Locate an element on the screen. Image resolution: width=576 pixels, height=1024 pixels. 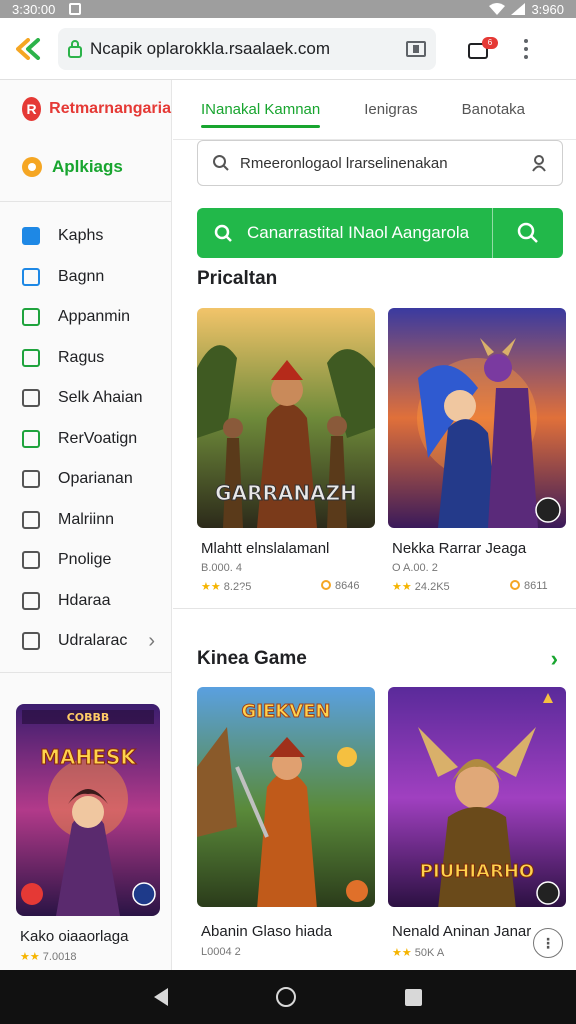
sidebar-item: Appanmin is located at coordinates (85, 317).